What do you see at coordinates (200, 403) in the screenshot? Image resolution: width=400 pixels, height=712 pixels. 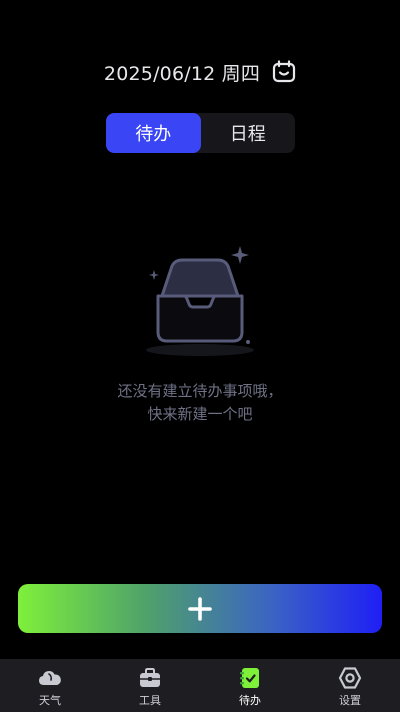 I see `empty-state-message: 还没有建立待办事项哦， 快来新建一个吧` at bounding box center [200, 403].